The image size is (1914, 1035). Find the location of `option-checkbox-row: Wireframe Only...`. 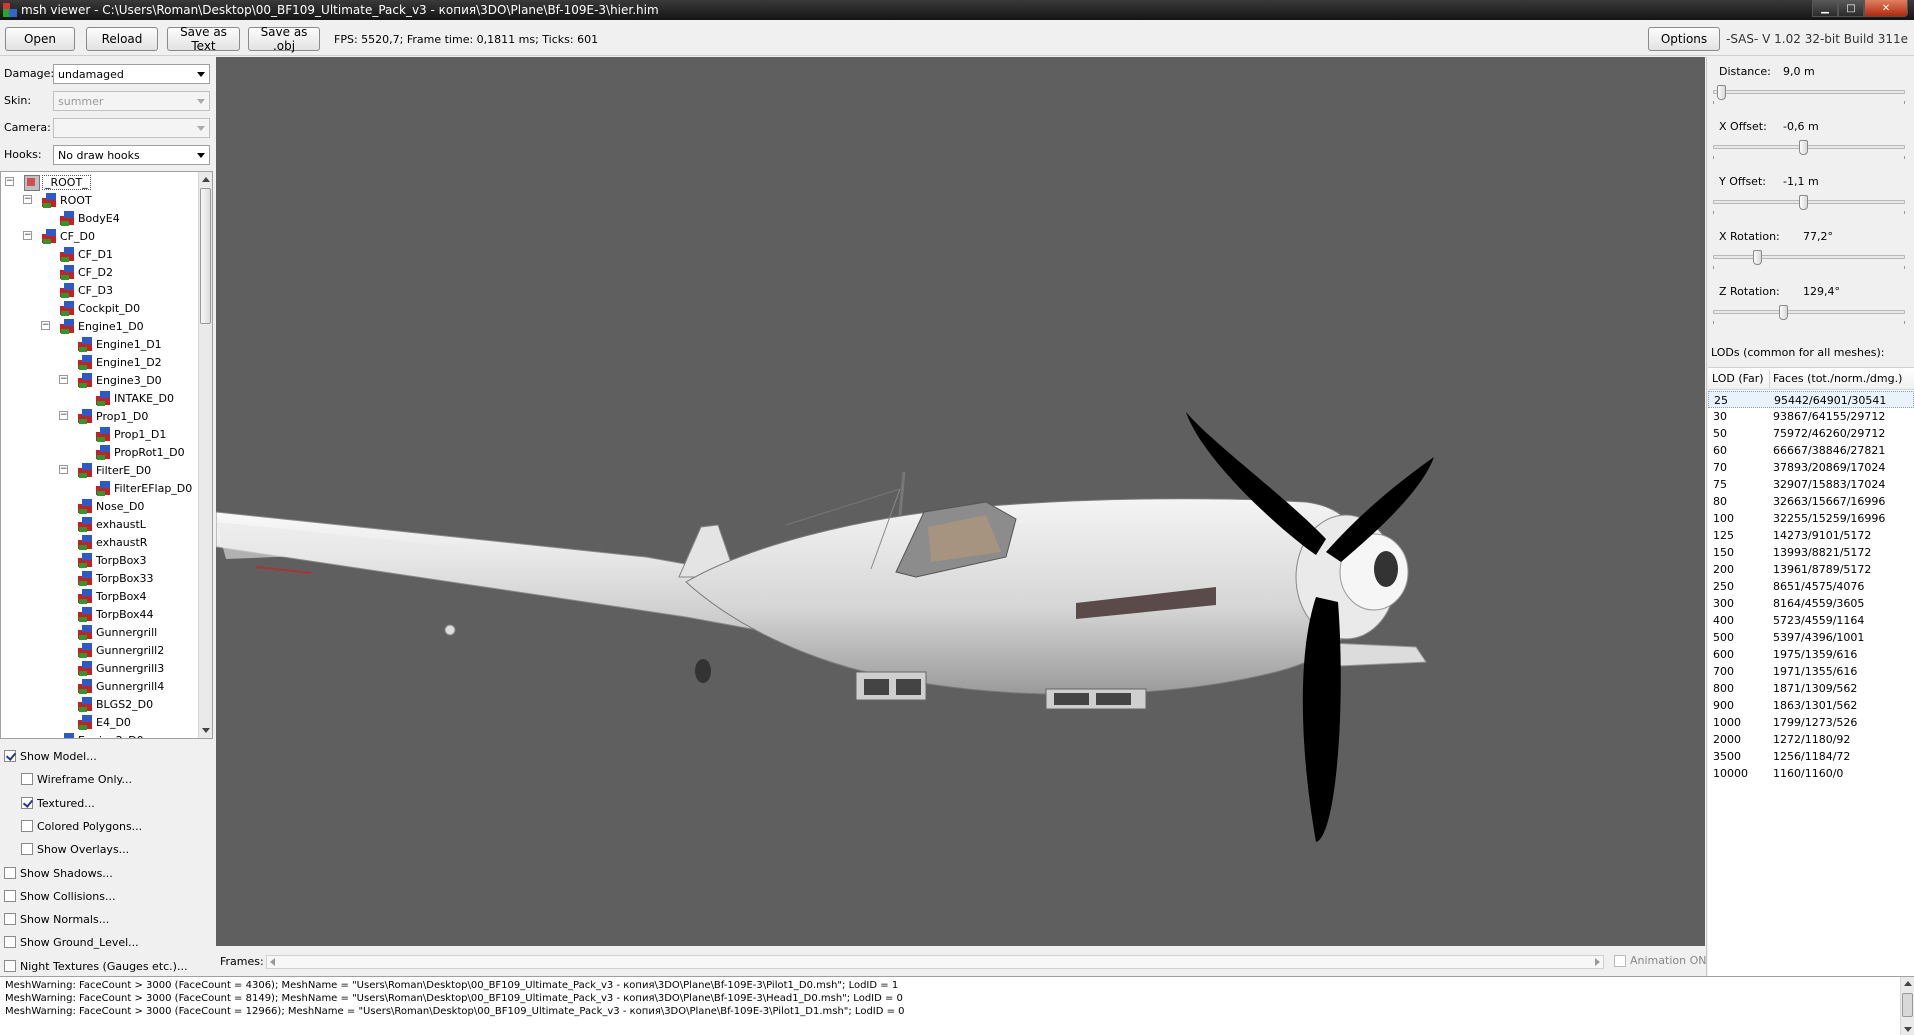

option-checkbox-row: Wireframe Only... is located at coordinates (76, 779).